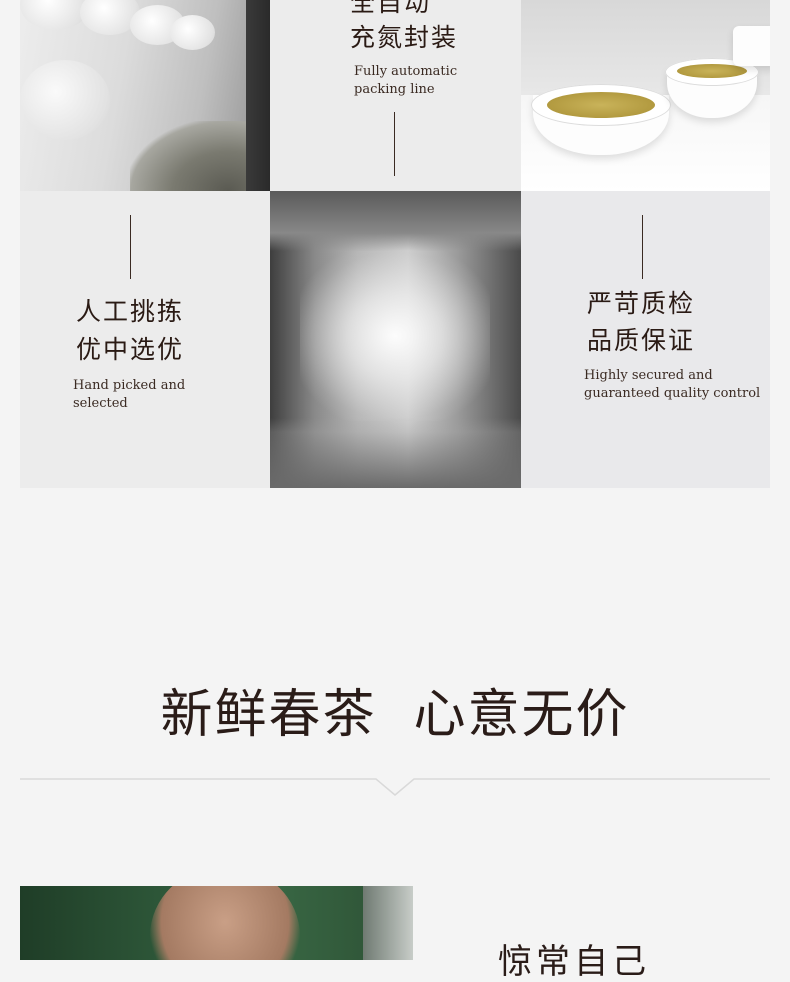 The width and height of the screenshot is (790, 982). Describe the element at coordinates (672, 393) in the screenshot. I see `quality-subtitle-line-2: guaranteed quality control` at that location.